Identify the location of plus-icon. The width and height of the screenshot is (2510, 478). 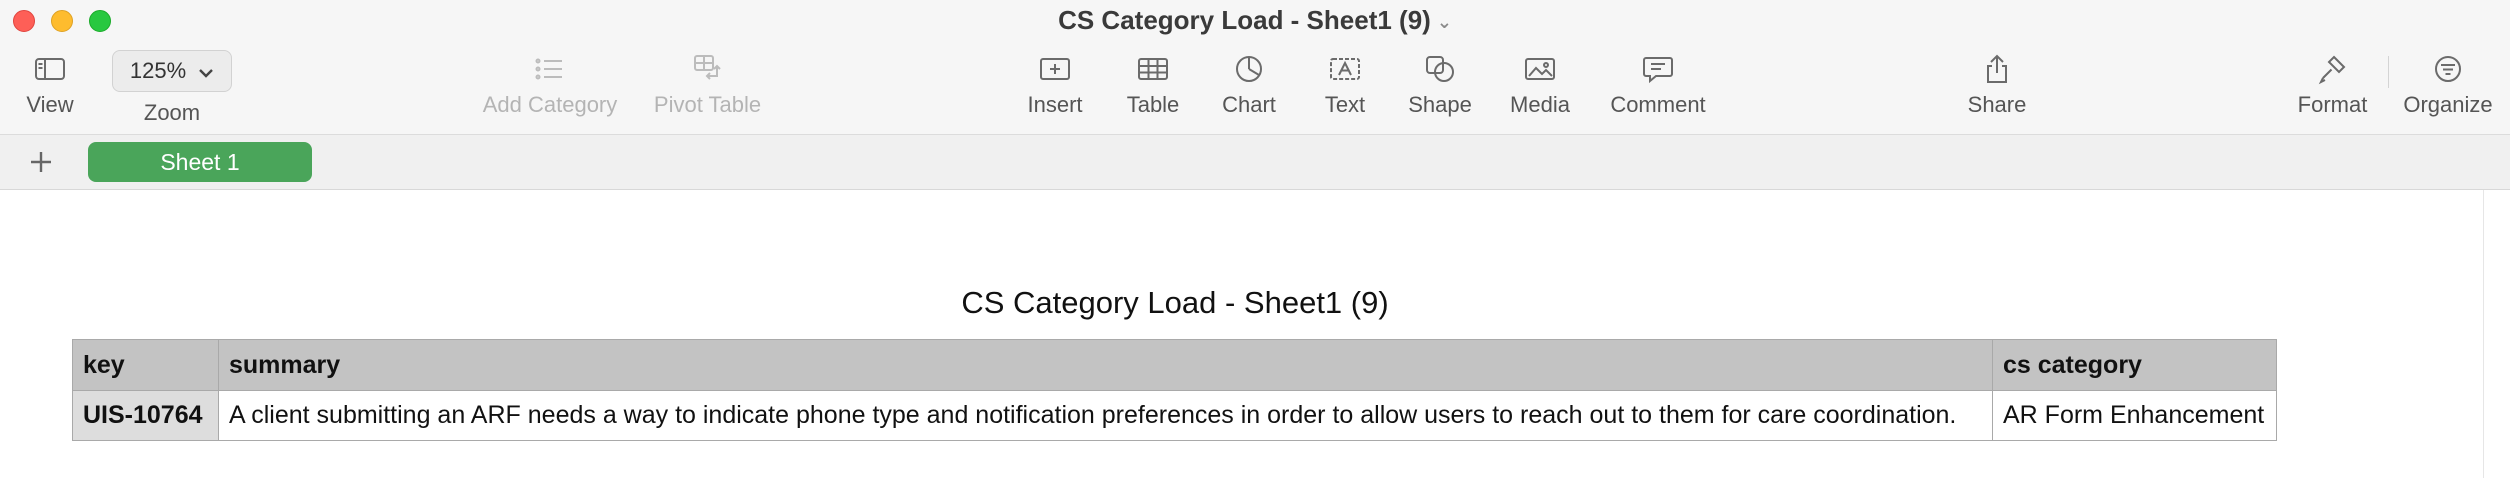
(41, 162).